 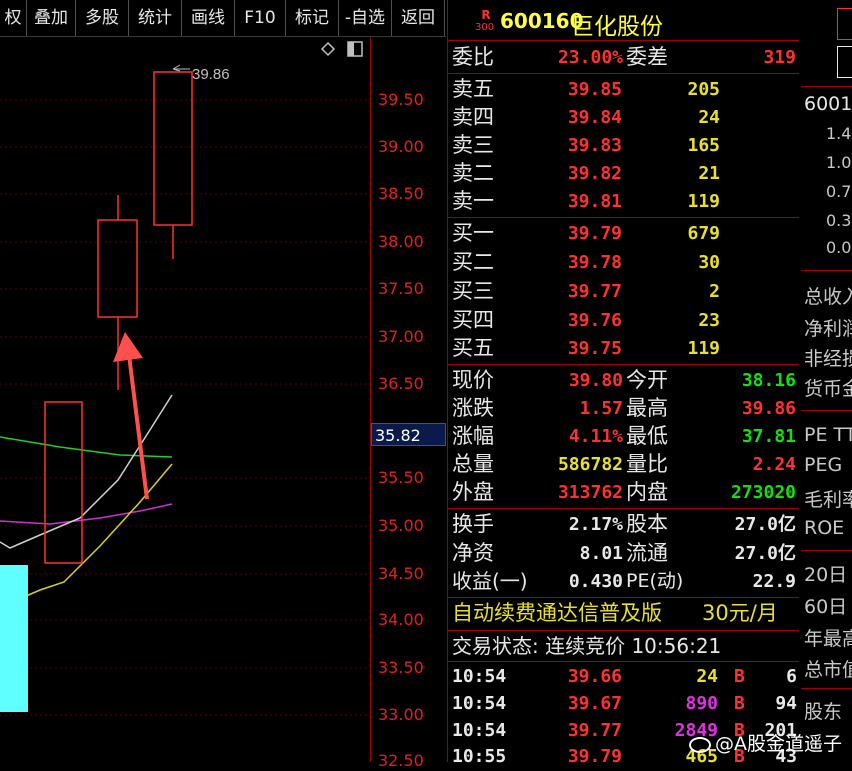 I want to click on current-price-label: 35.82, so click(x=408, y=434).